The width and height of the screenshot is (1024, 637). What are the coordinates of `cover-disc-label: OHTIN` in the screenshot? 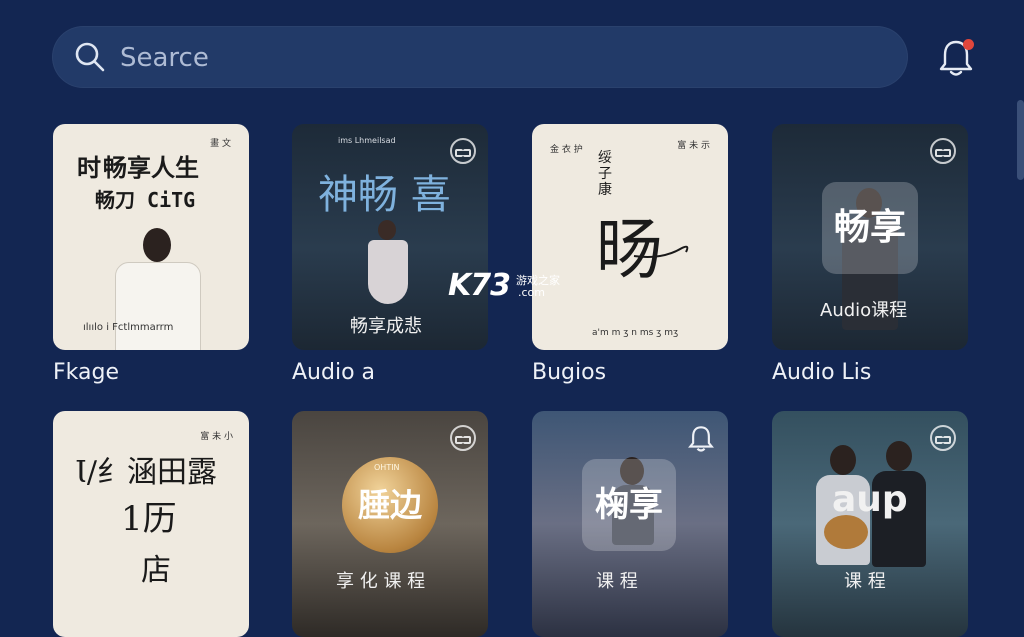 It's located at (387, 467).